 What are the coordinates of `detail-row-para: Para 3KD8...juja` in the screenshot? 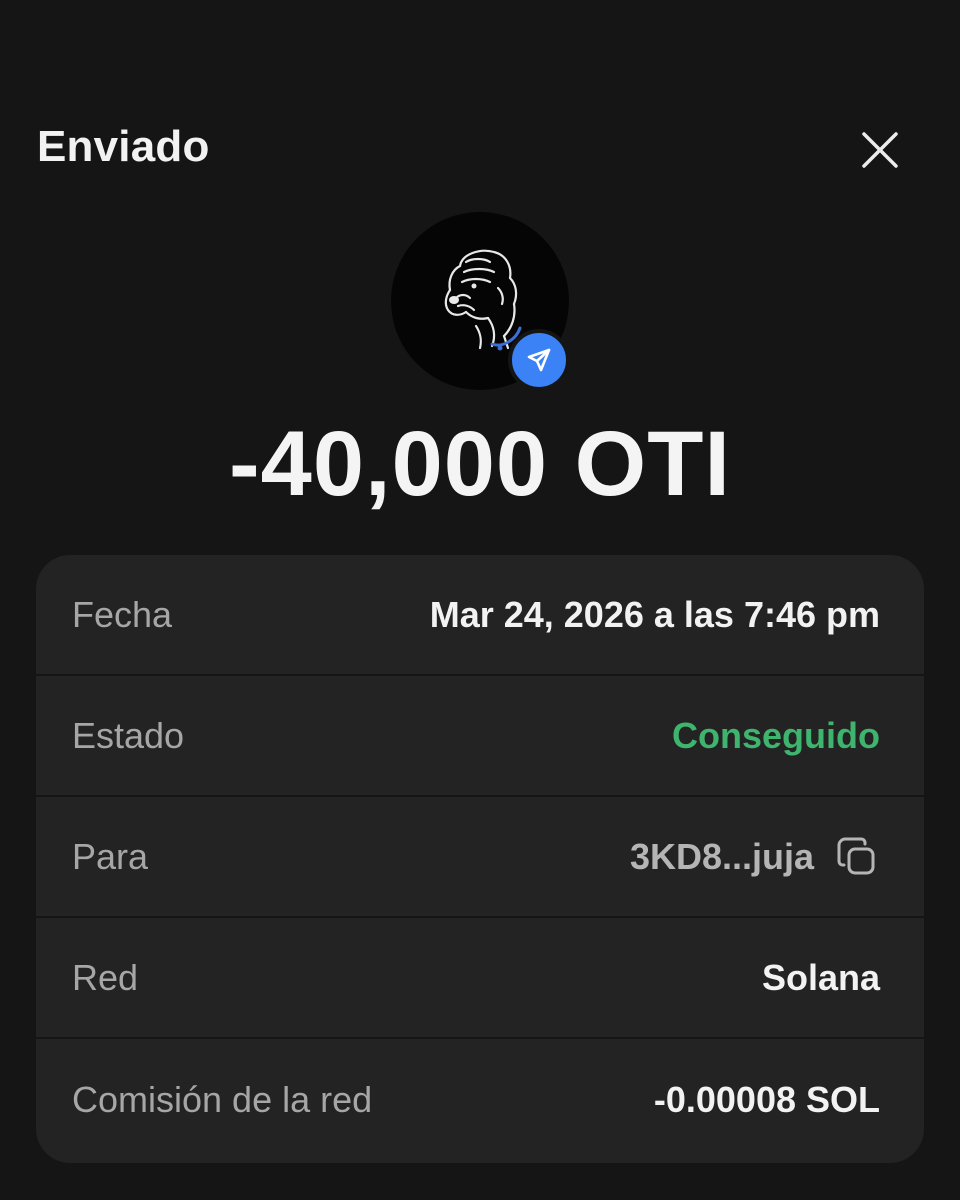 It's located at (480, 857).